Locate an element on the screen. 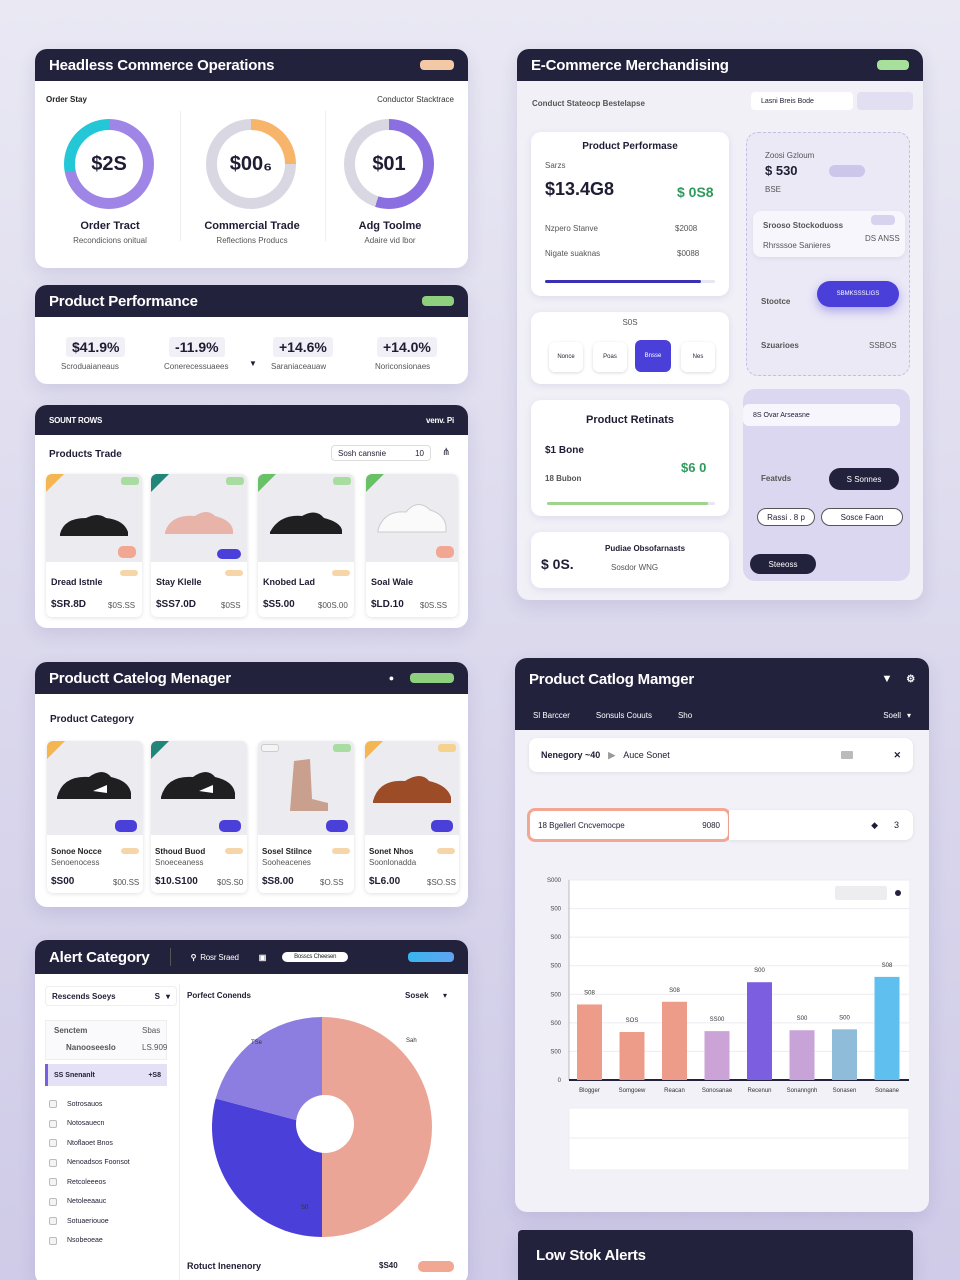 This screenshot has width=960, height=1280. alert-list-item: Nenoadsos Foonsot is located at coordinates (109, 1163).